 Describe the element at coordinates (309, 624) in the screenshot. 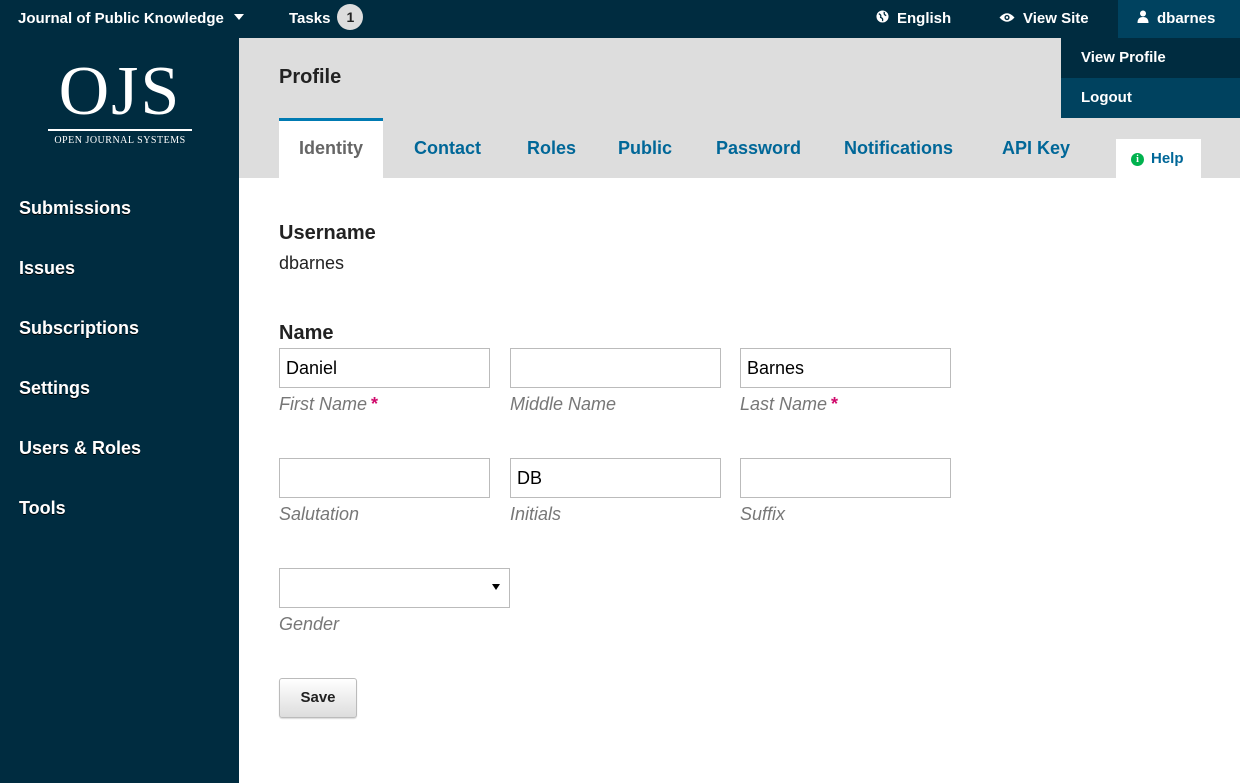

I see `gender-label: Gender` at that location.